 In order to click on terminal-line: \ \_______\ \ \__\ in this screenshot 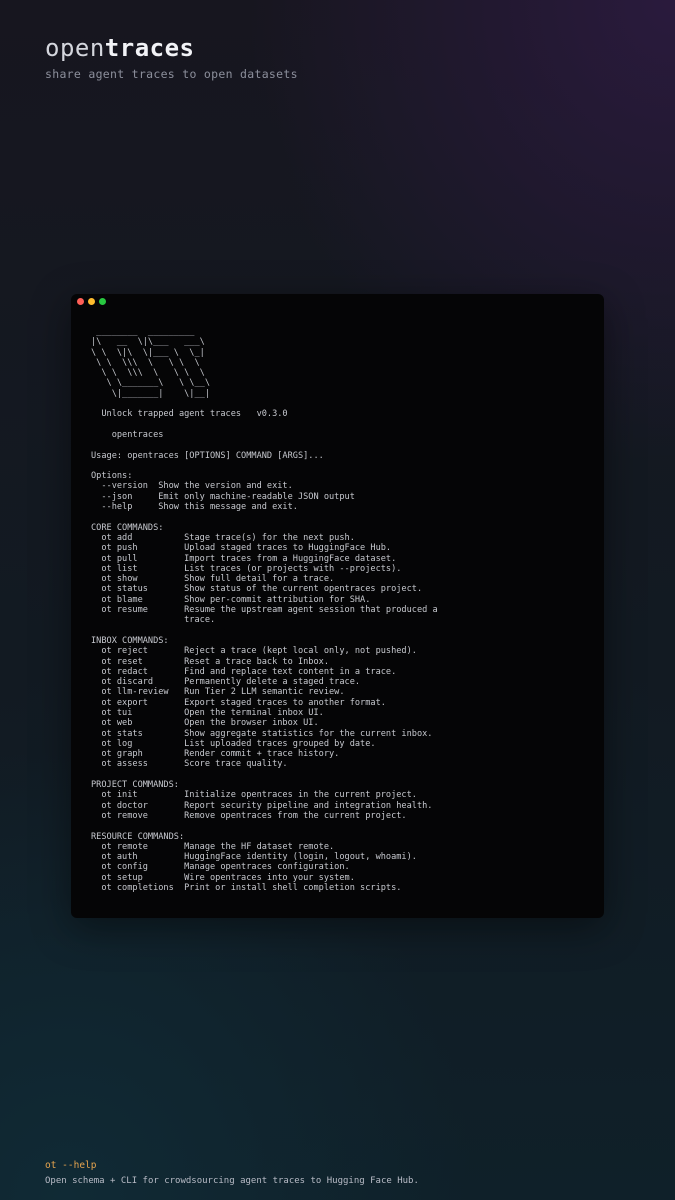, I will do `click(150, 383)`.